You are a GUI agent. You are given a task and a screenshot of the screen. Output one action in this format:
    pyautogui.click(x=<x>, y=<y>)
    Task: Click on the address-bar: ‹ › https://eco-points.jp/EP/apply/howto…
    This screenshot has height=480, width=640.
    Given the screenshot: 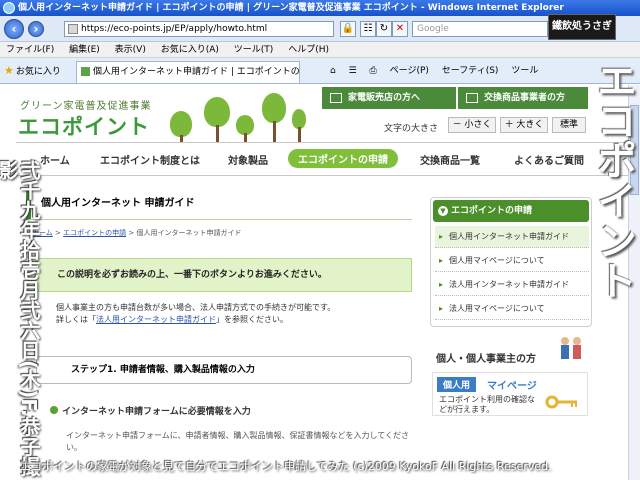 What is the action you would take?
    pyautogui.click(x=320, y=29)
    